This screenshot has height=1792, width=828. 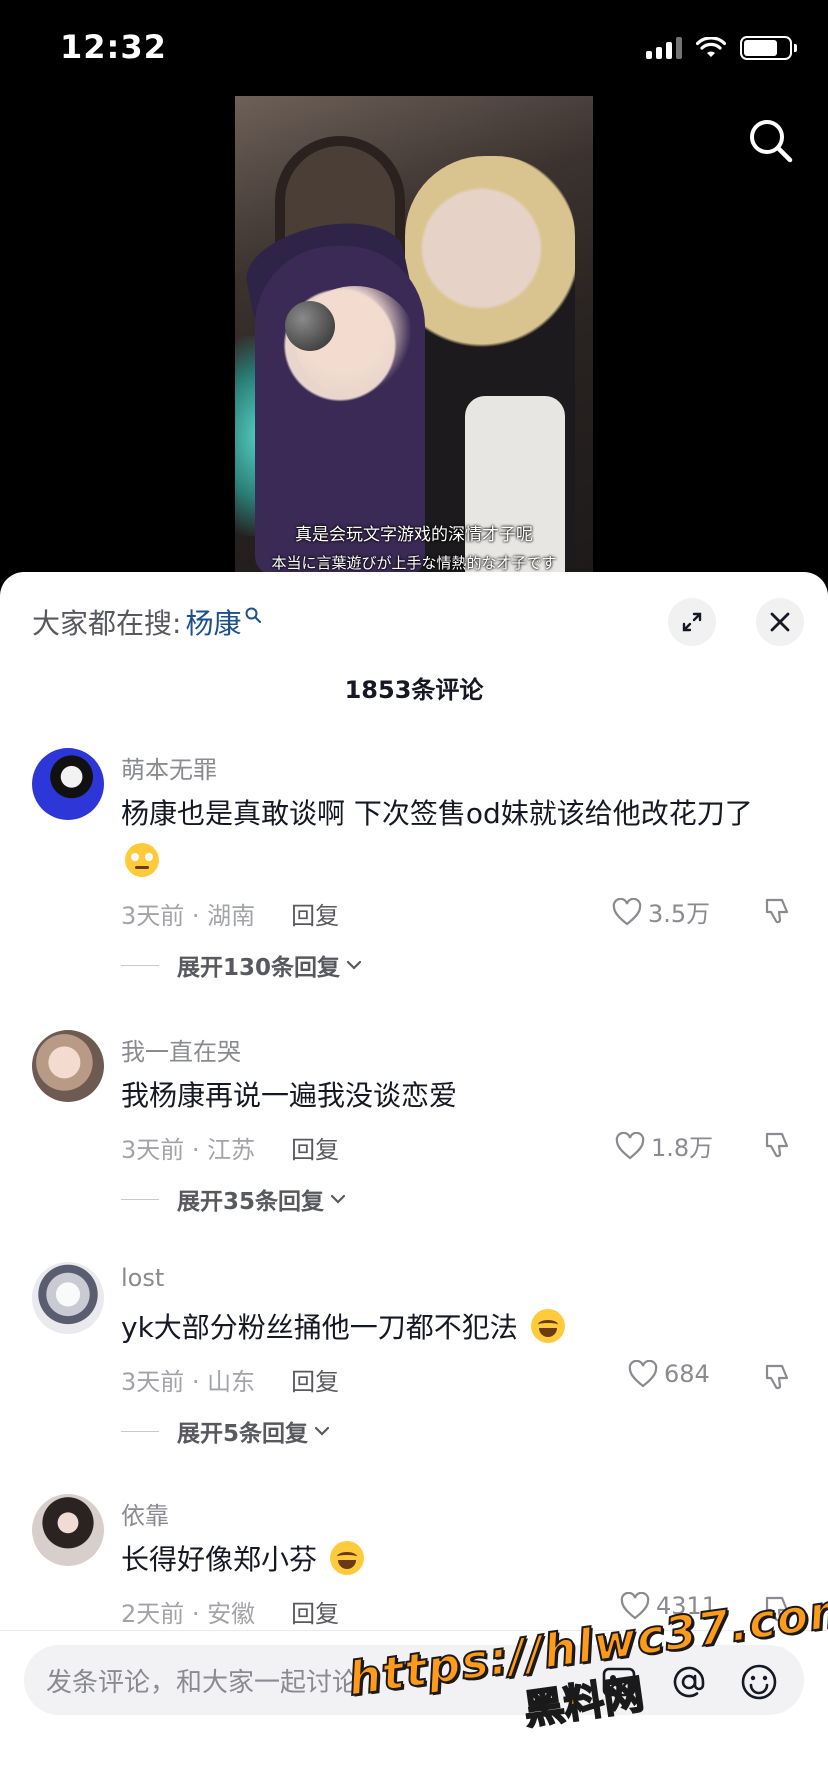 I want to click on comment-time-location: 3天前 · 江苏, so click(x=188, y=1150).